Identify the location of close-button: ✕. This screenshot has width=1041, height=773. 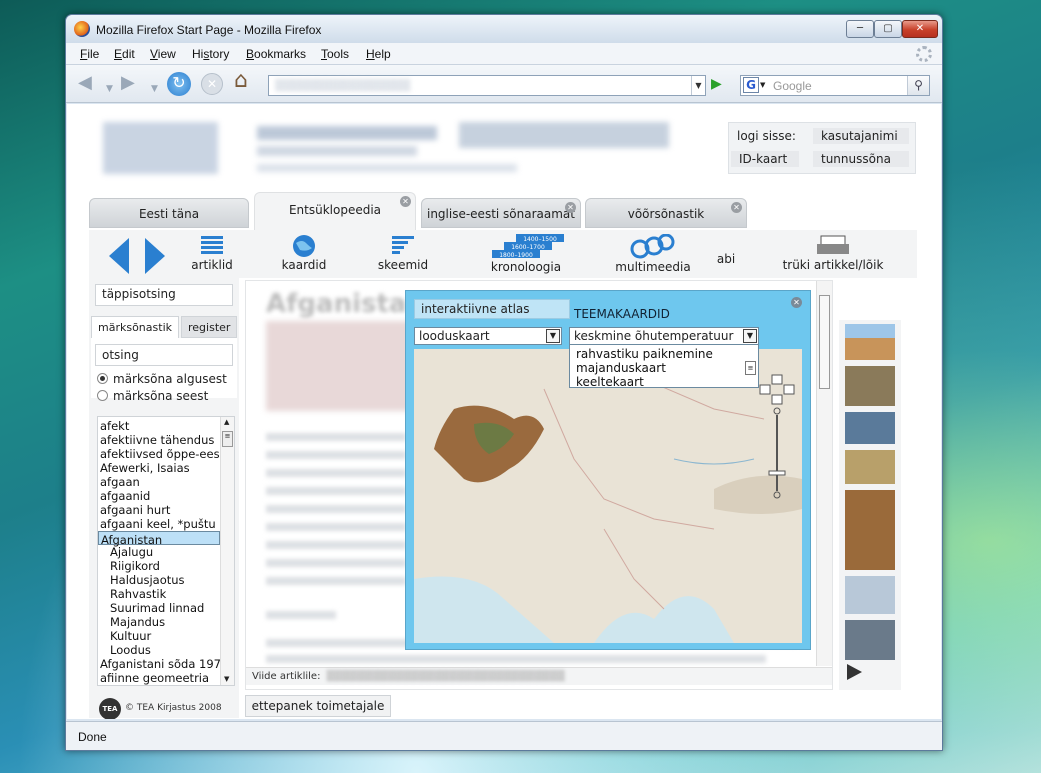
(920, 29).